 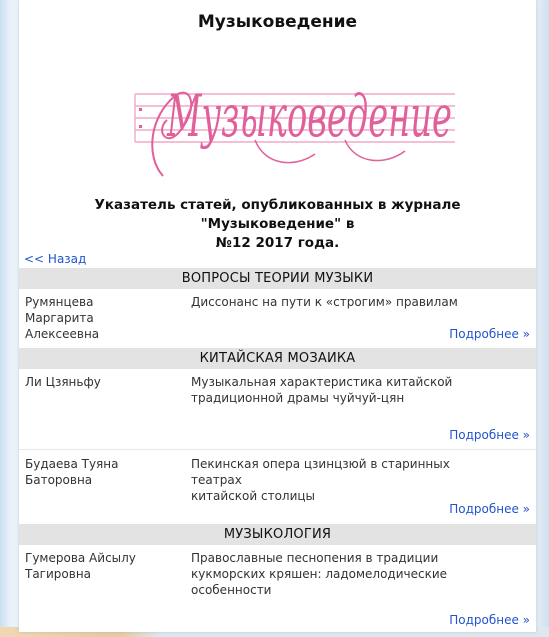 What do you see at coordinates (59, 318) in the screenshot?
I see `author-line: Маргарита` at bounding box center [59, 318].